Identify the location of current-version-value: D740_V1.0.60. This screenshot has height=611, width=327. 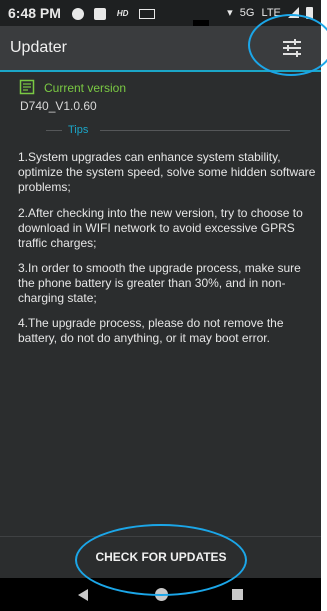
(58, 106).